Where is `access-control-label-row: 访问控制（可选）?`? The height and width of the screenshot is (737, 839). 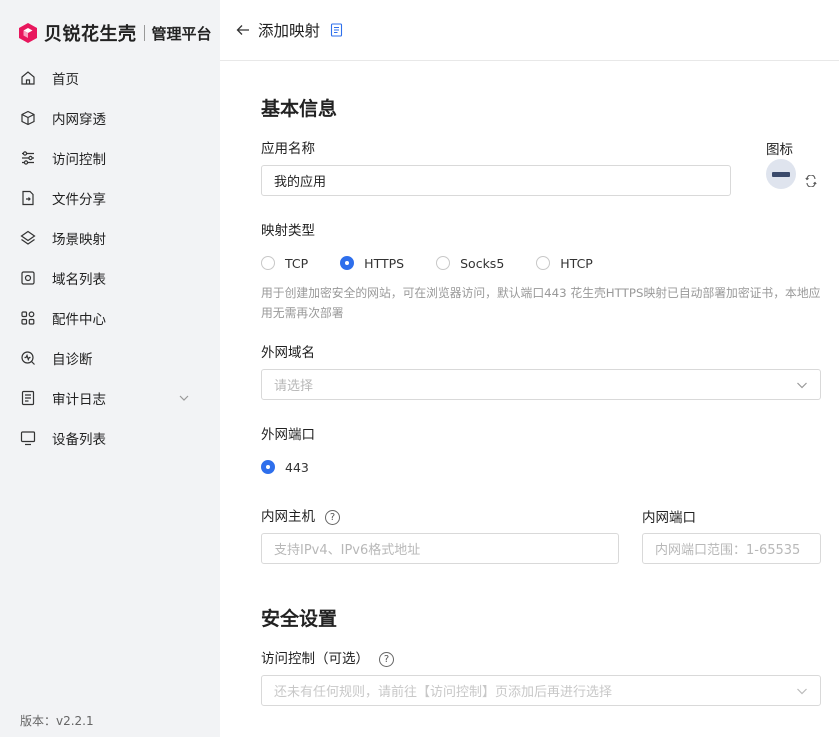
access-control-label-row: 访问控制（可选）? is located at coordinates (327, 657).